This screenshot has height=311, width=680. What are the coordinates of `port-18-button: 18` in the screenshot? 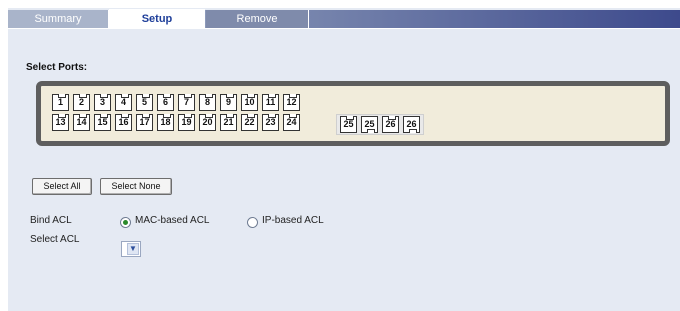 It's located at (165, 122).